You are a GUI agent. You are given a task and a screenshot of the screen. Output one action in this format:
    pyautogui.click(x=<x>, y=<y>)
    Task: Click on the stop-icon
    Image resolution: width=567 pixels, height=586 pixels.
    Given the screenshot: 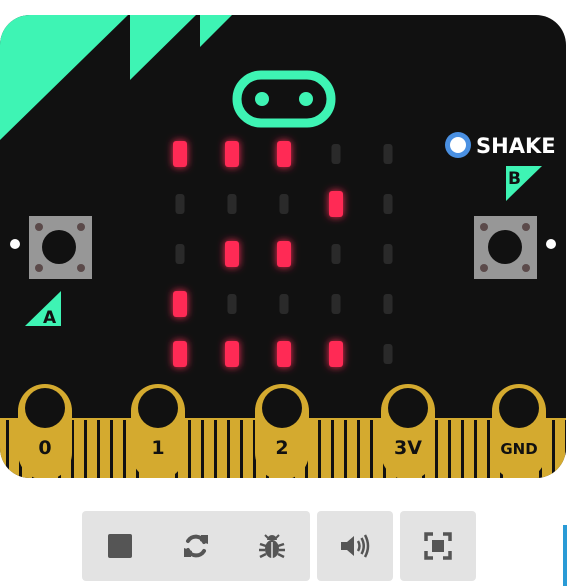 What is the action you would take?
    pyautogui.click(x=120, y=546)
    